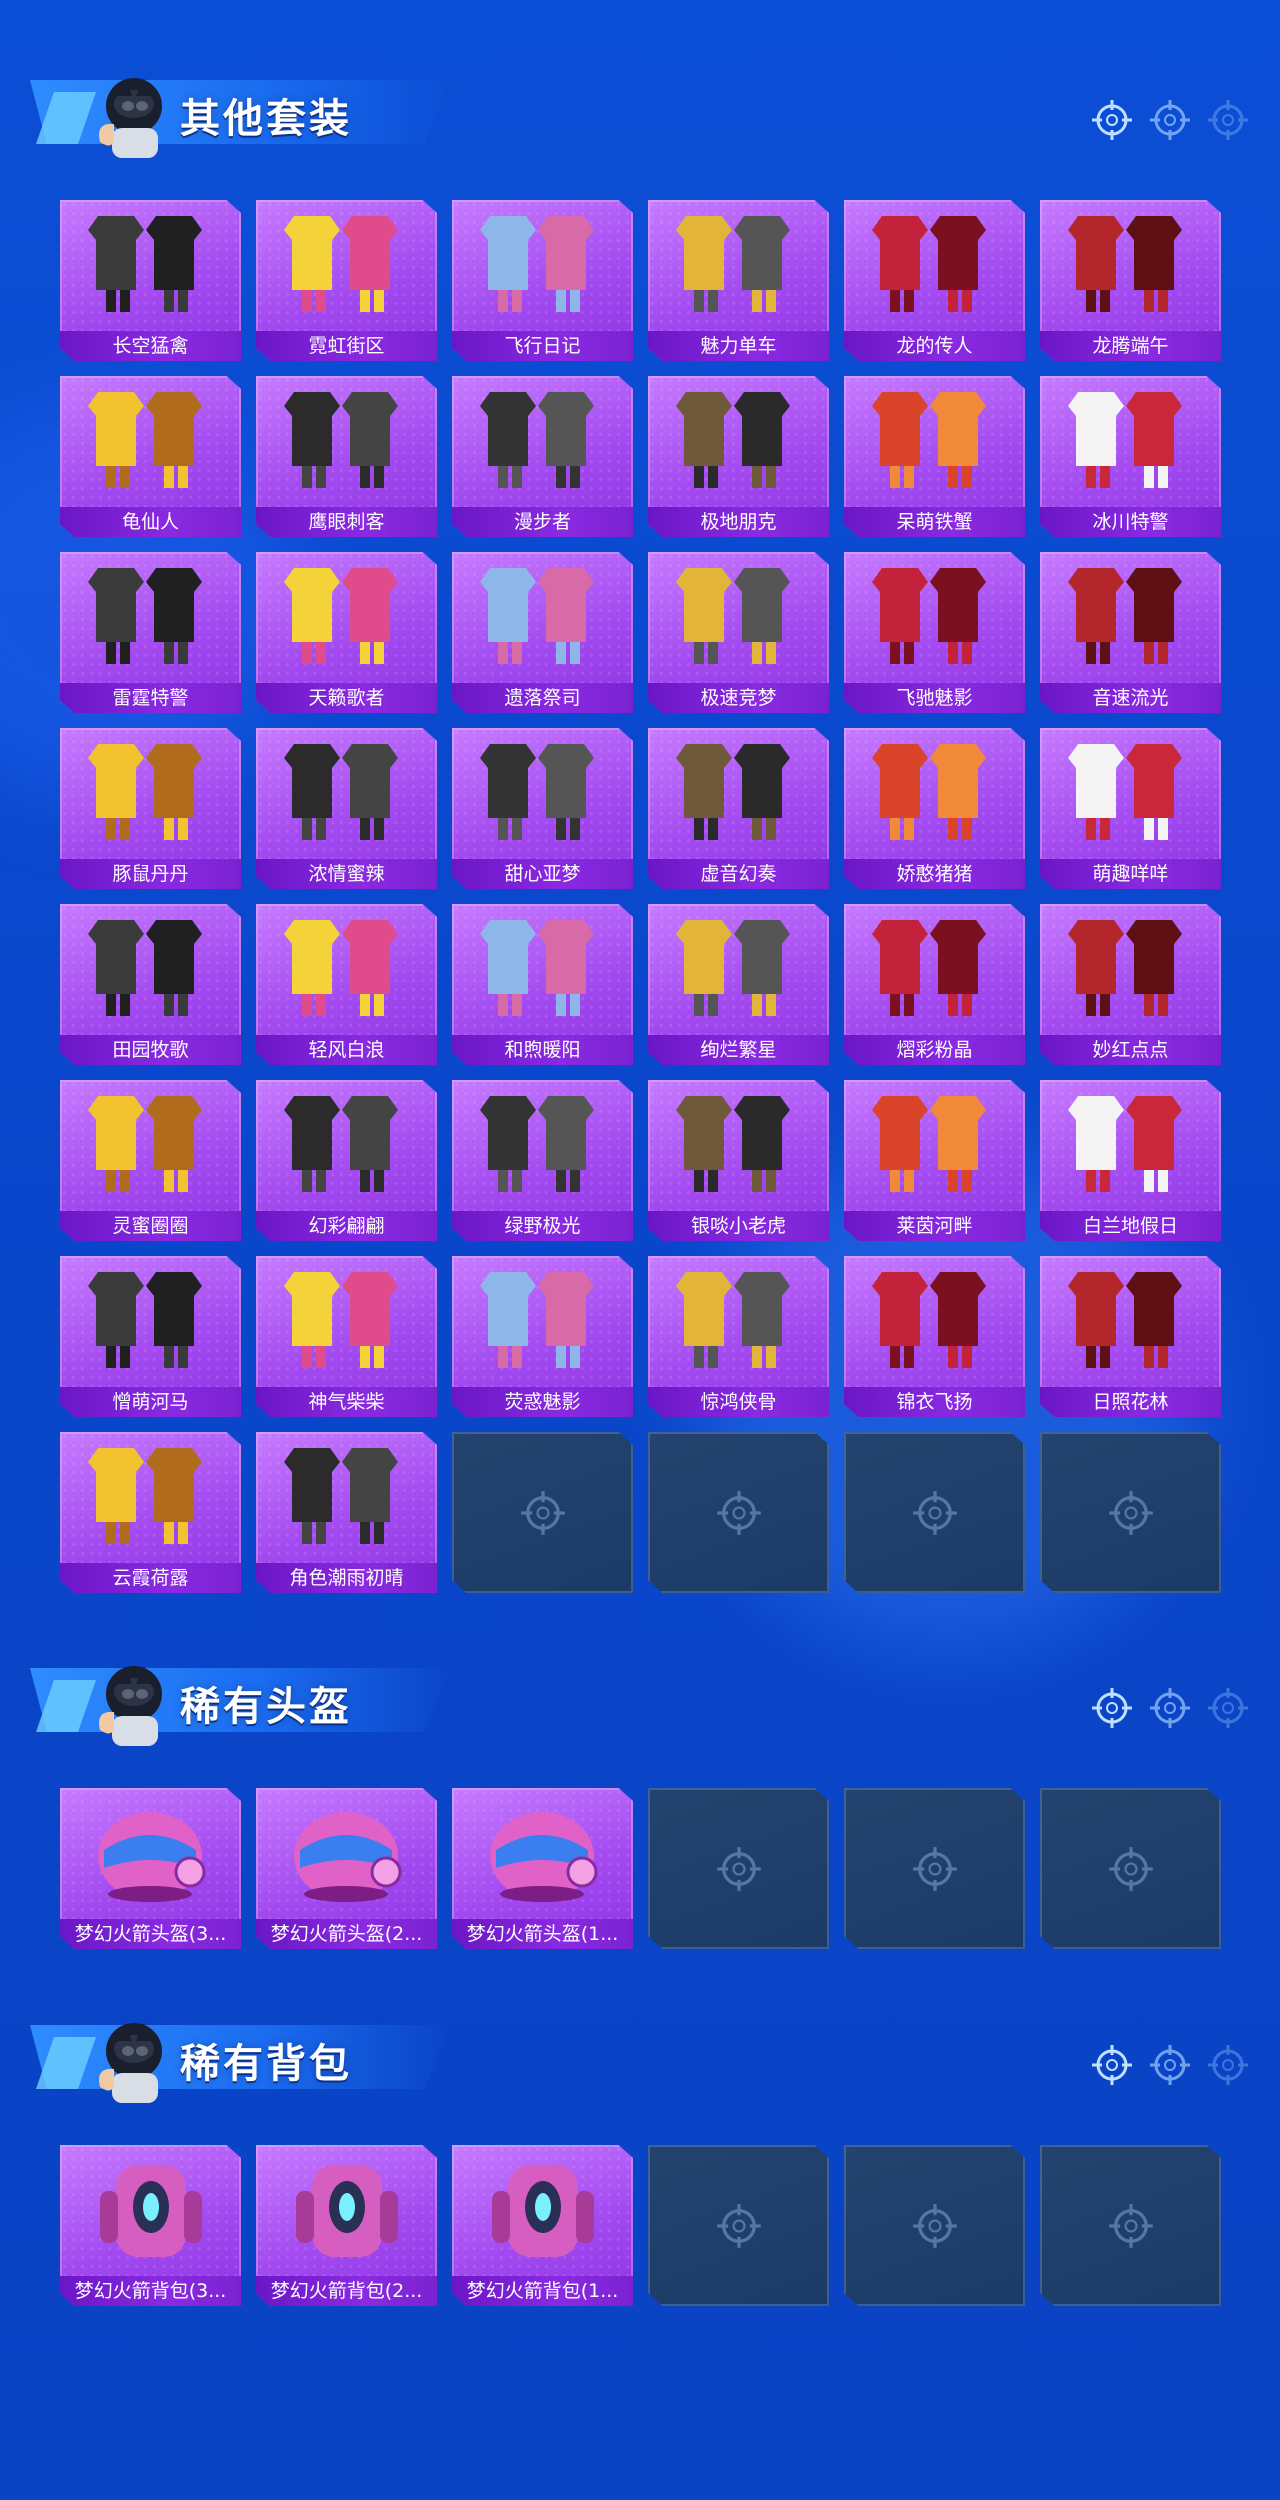 The image size is (1280, 2500). What do you see at coordinates (266, 1707) in the screenshot?
I see `section-title: 稀有头盔` at bounding box center [266, 1707].